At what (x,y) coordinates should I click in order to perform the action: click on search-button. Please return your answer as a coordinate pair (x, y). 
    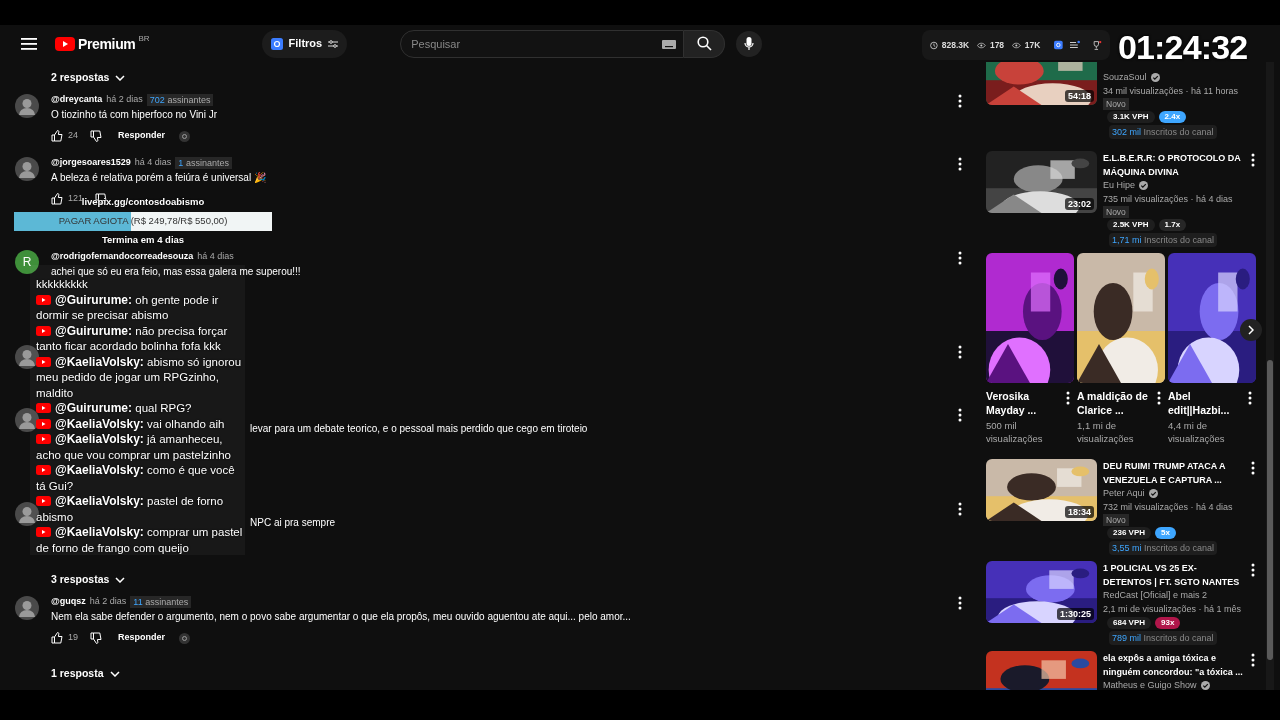
    Looking at the image, I should click on (705, 43).